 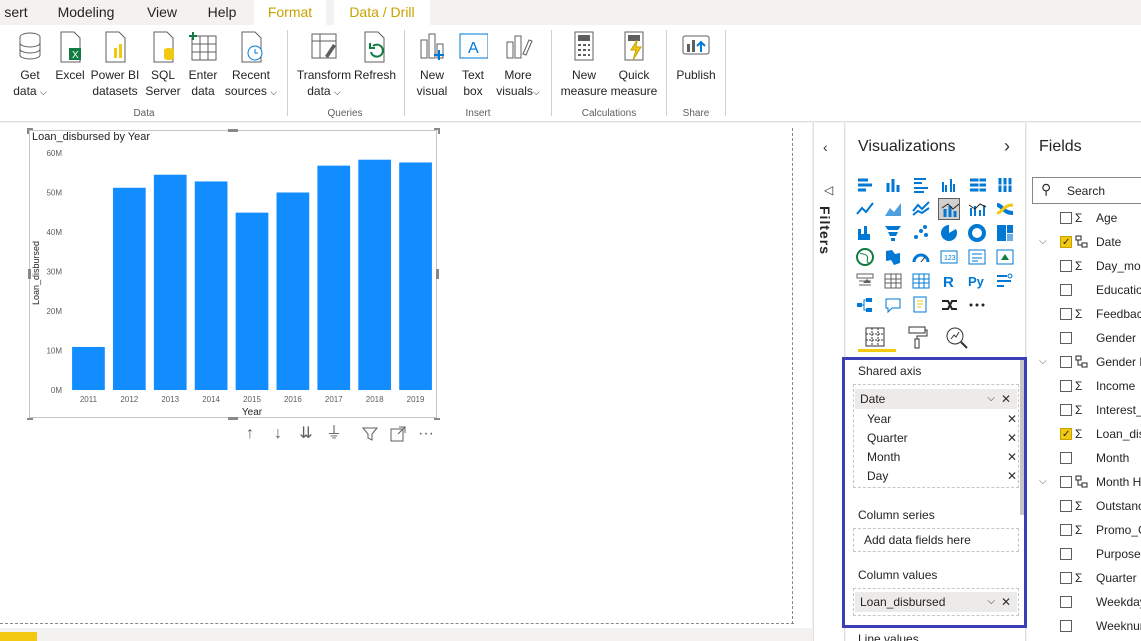 What do you see at coordinates (958, 339) in the screenshot?
I see `analytics-magnifier-icon` at bounding box center [958, 339].